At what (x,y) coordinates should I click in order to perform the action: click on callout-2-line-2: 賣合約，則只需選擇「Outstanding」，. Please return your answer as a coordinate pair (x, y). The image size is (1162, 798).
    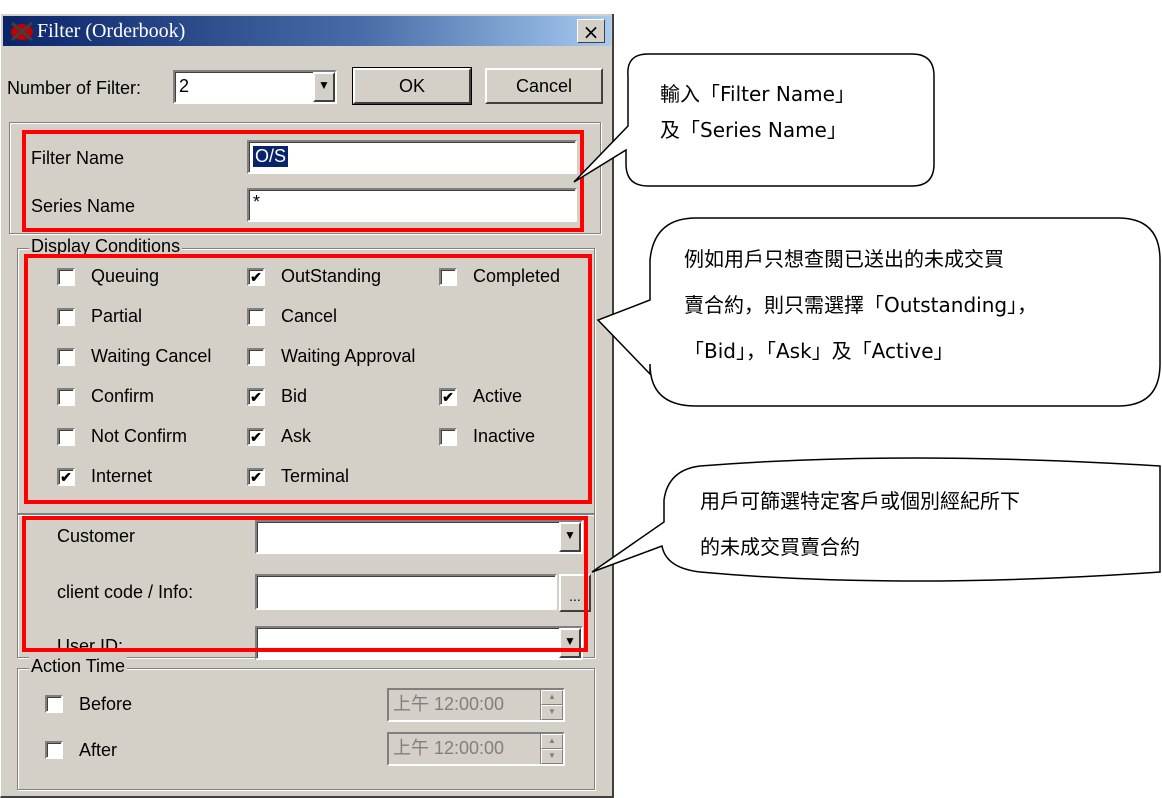
    Looking at the image, I should click on (861, 305).